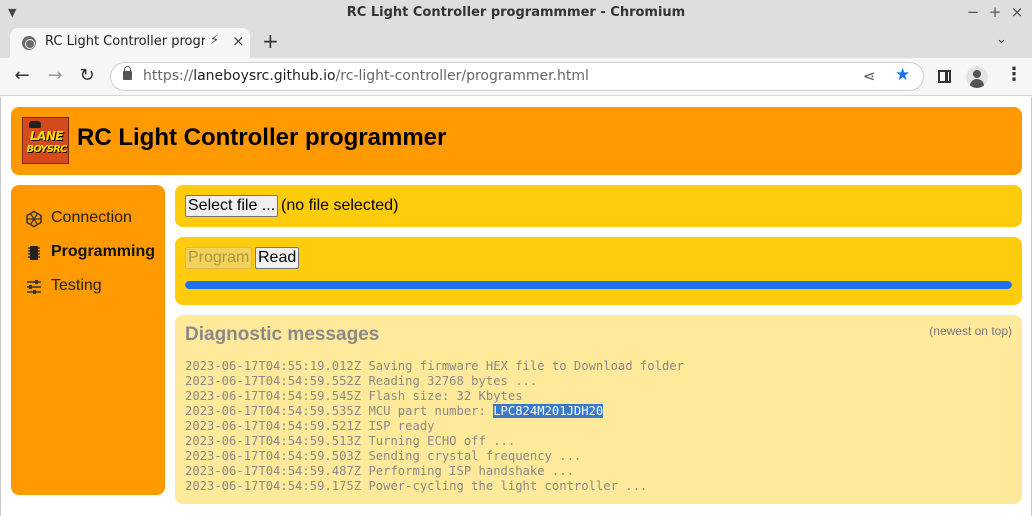 The image size is (1032, 516). What do you see at coordinates (103, 251) in the screenshot?
I see `sidebar-item-label: Programming` at bounding box center [103, 251].